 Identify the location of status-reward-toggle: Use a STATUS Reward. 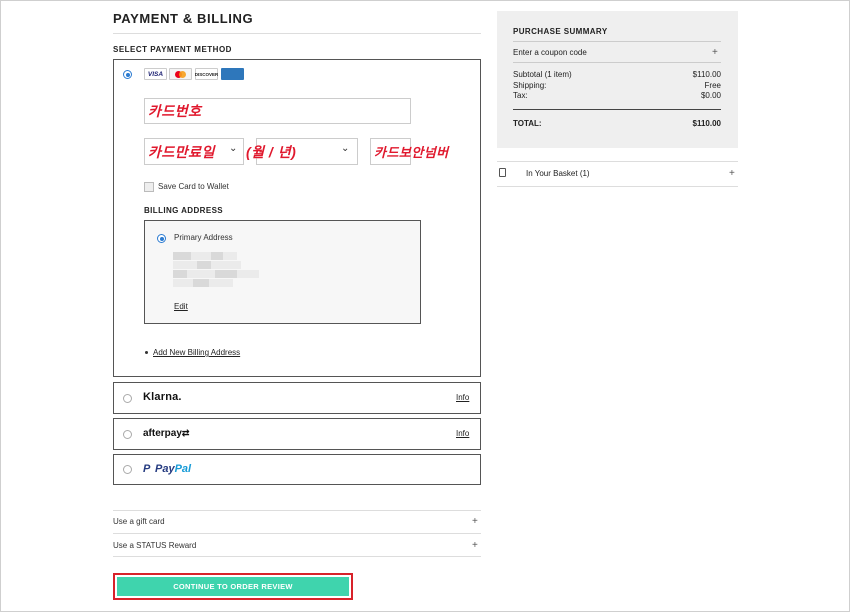
(154, 545).